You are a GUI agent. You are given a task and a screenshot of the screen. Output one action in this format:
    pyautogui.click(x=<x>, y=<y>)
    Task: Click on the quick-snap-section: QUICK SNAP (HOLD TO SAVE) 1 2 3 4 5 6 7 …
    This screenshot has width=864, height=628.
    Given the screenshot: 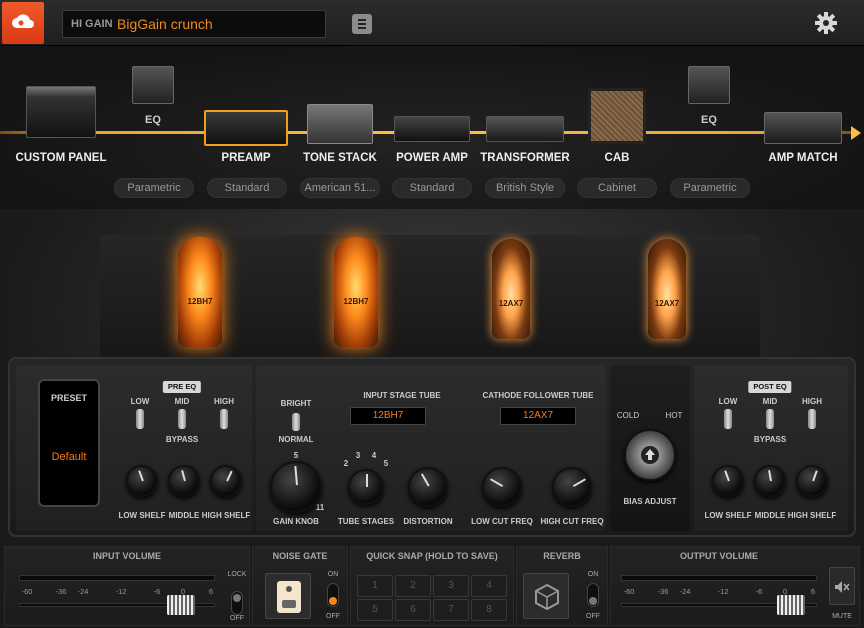 What is the action you would take?
    pyautogui.click(x=432, y=586)
    